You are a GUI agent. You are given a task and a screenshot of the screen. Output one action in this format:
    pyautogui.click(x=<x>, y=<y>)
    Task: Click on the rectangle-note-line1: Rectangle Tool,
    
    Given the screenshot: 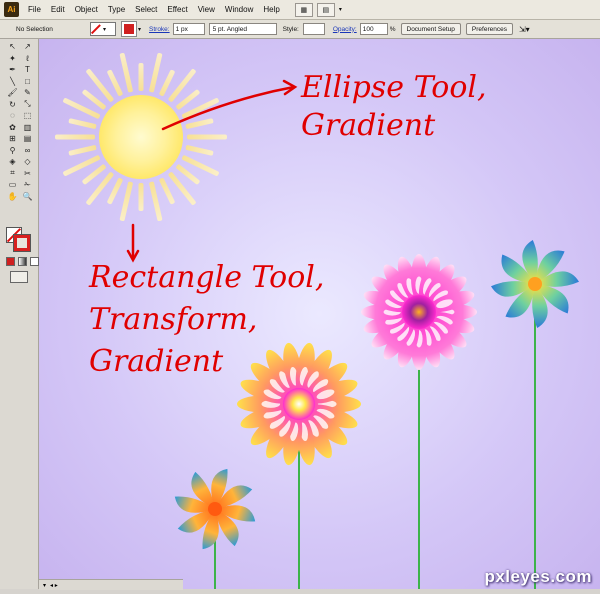 What is the action you would take?
    pyautogui.click(x=206, y=277)
    